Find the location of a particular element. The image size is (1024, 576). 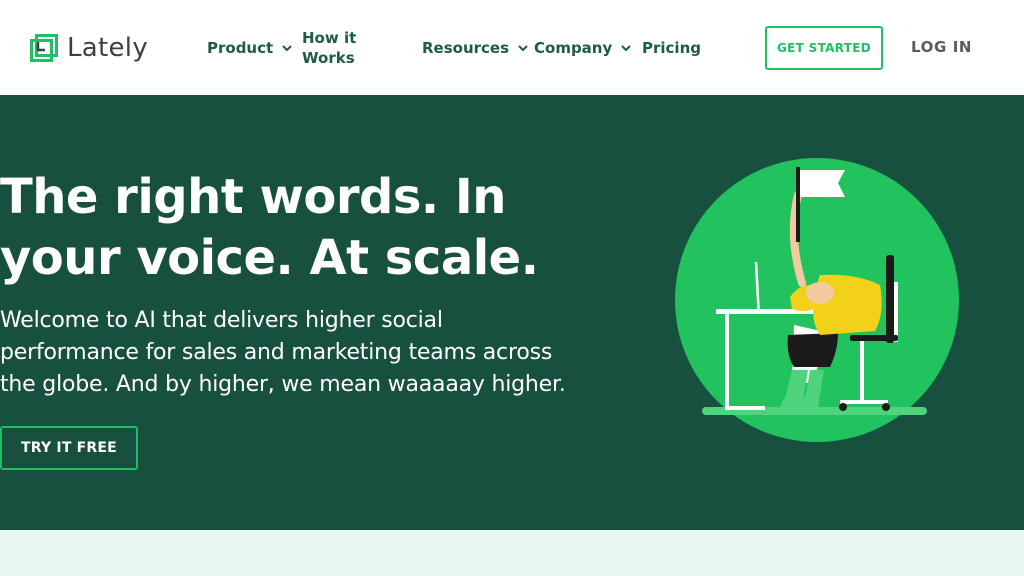

lately-logo: Lately is located at coordinates (89, 48).